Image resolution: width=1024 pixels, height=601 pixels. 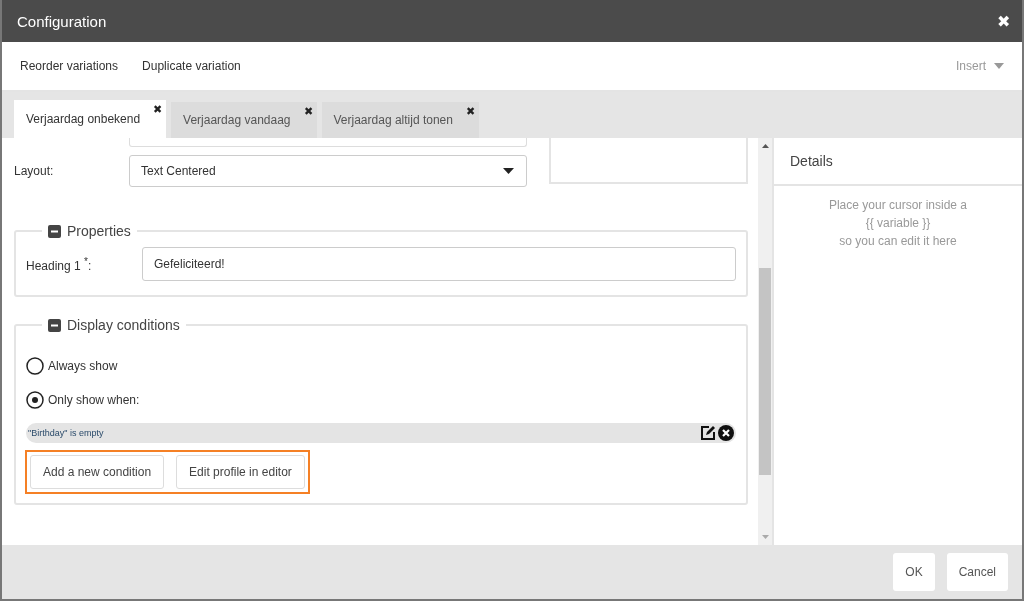 I want to click on text-field, so click(x=328, y=142).